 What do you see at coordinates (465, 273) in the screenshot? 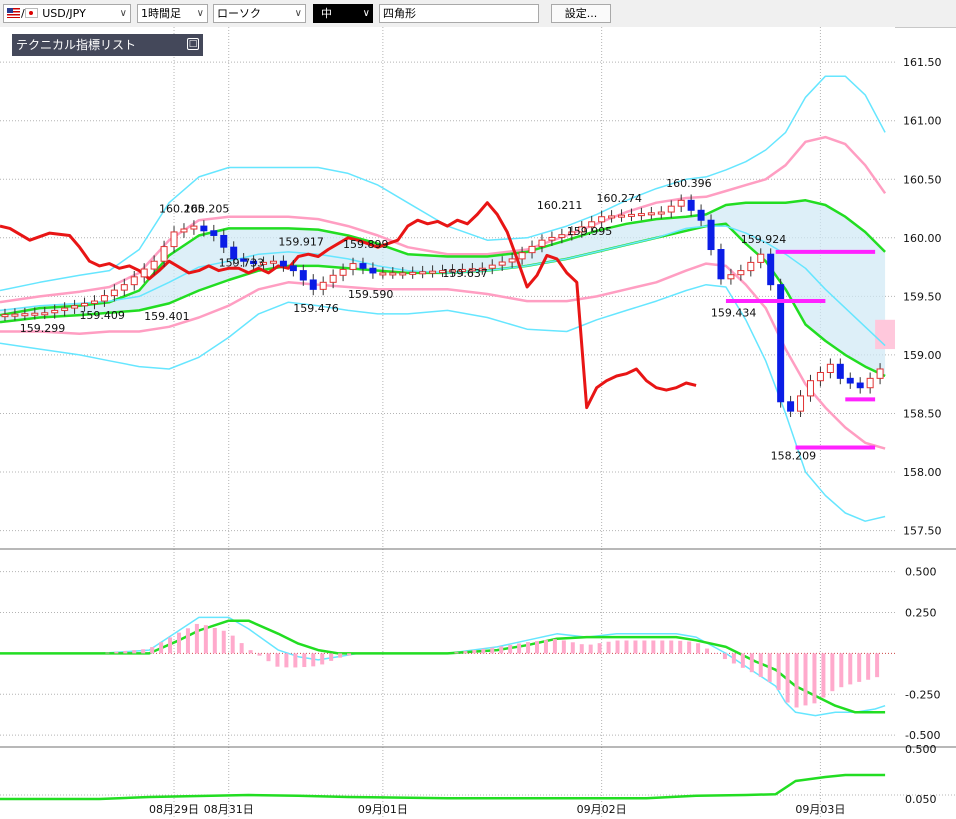
I see `price-label: 159.637` at bounding box center [465, 273].